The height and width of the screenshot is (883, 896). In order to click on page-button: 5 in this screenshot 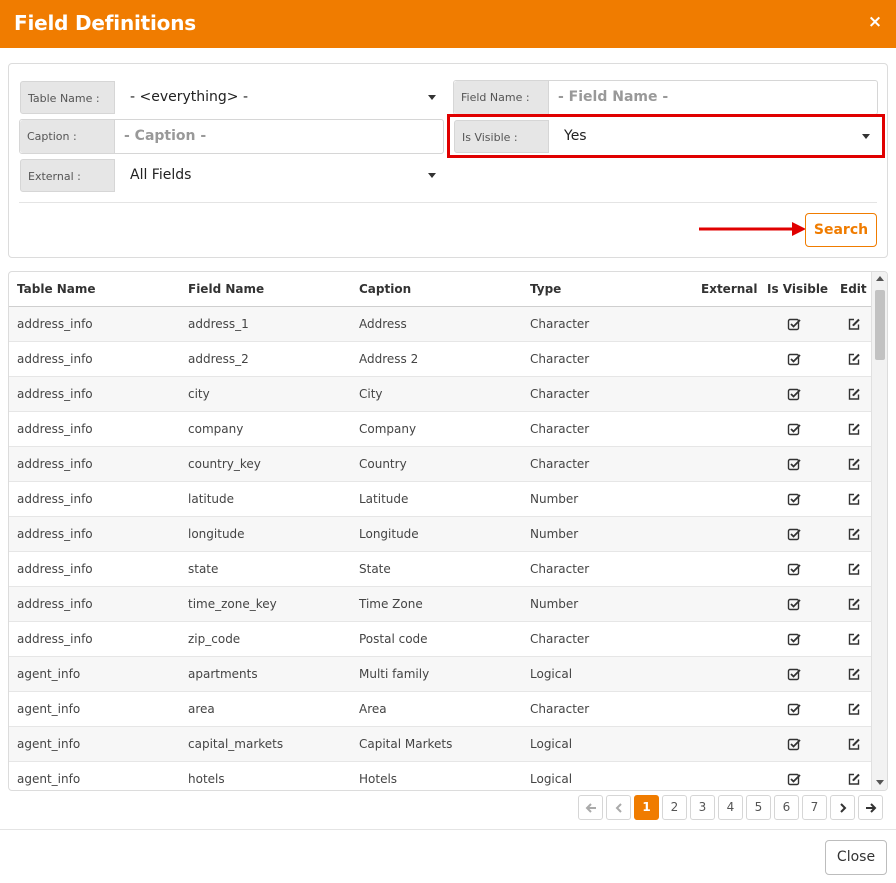, I will do `click(758, 807)`.